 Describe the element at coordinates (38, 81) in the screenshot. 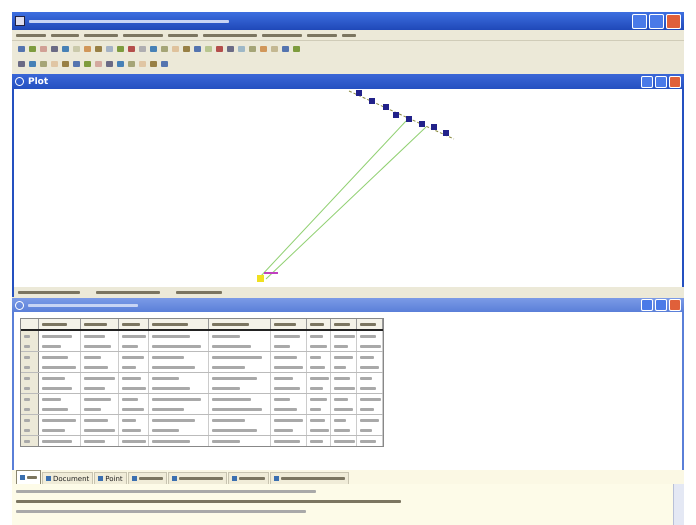

I see `panel-title: Plot` at that location.